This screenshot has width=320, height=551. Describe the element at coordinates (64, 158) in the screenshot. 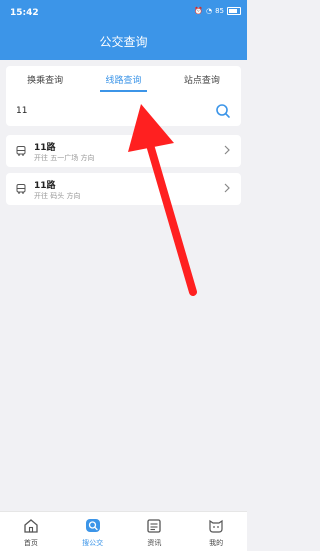

I see `route-direction: 开往 五一广场 方向` at that location.